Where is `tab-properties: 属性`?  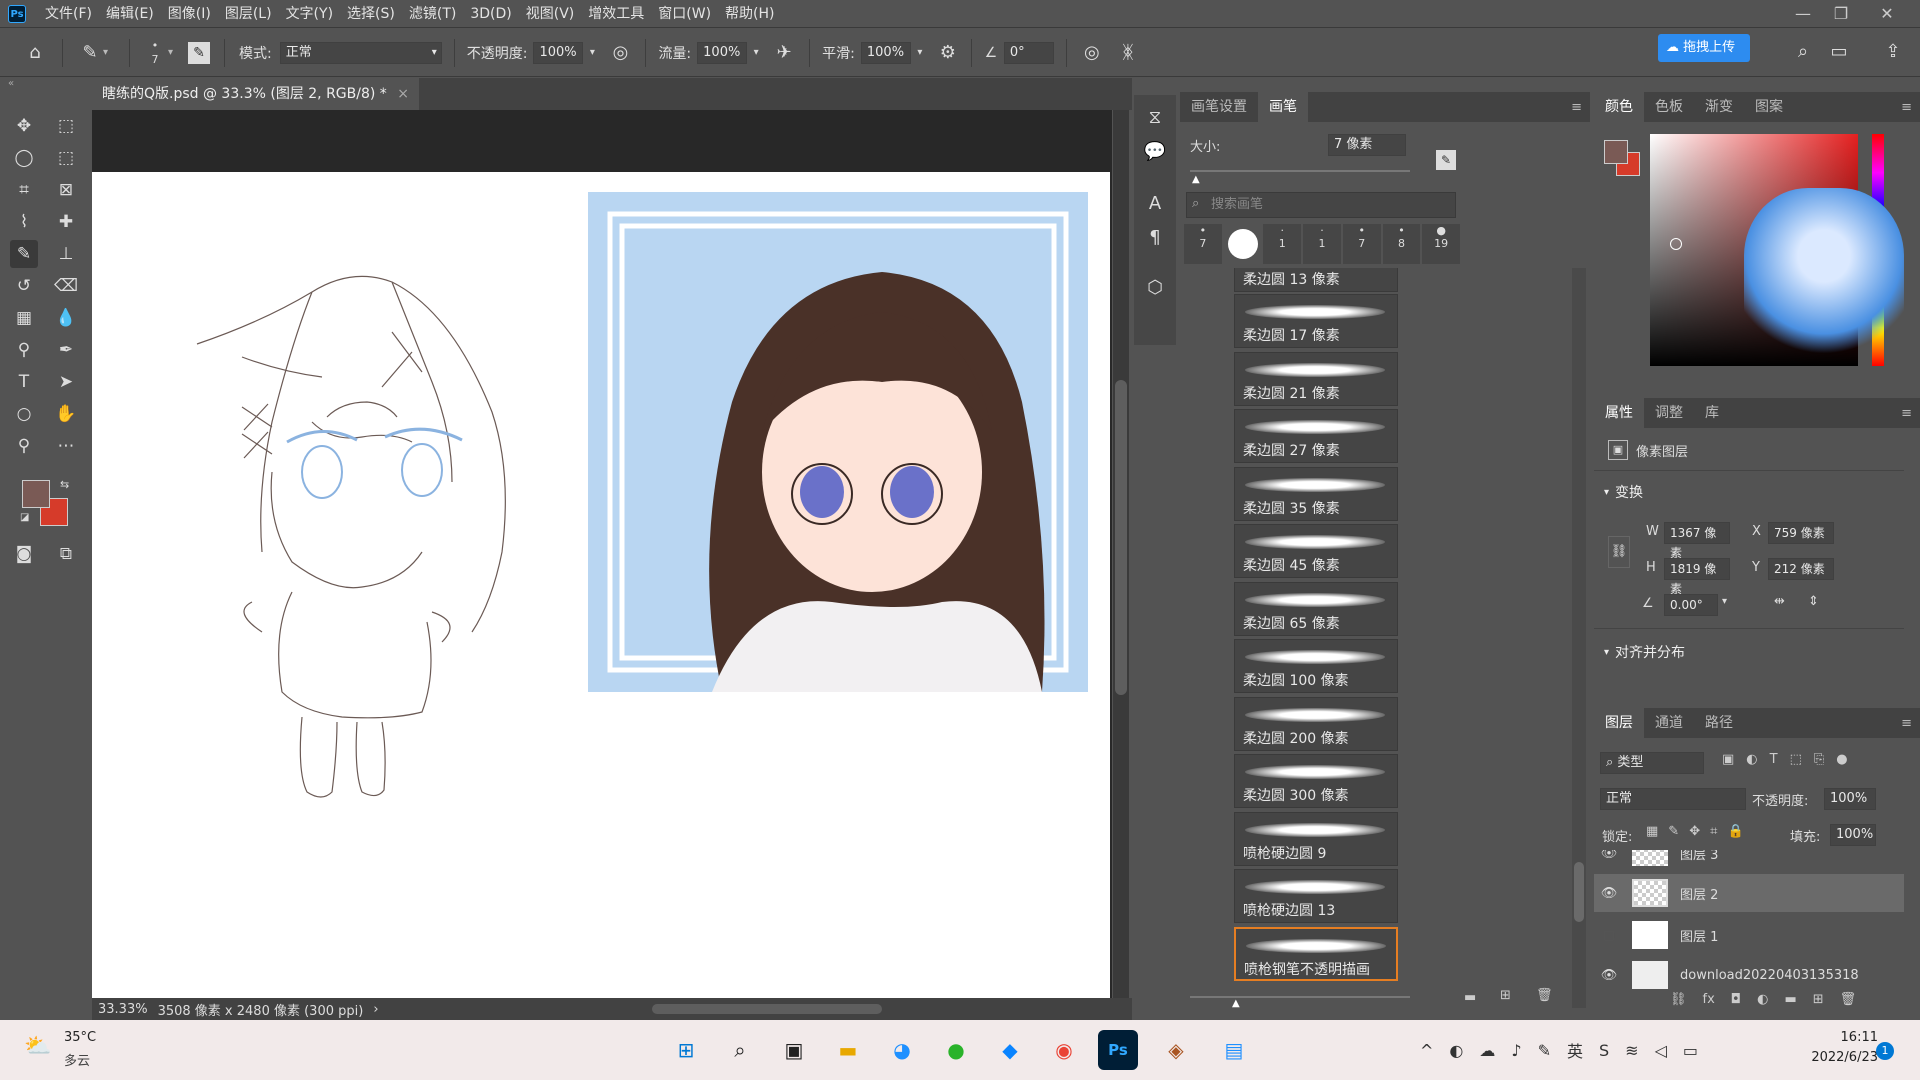
tab-properties: 属性 is located at coordinates (1619, 413).